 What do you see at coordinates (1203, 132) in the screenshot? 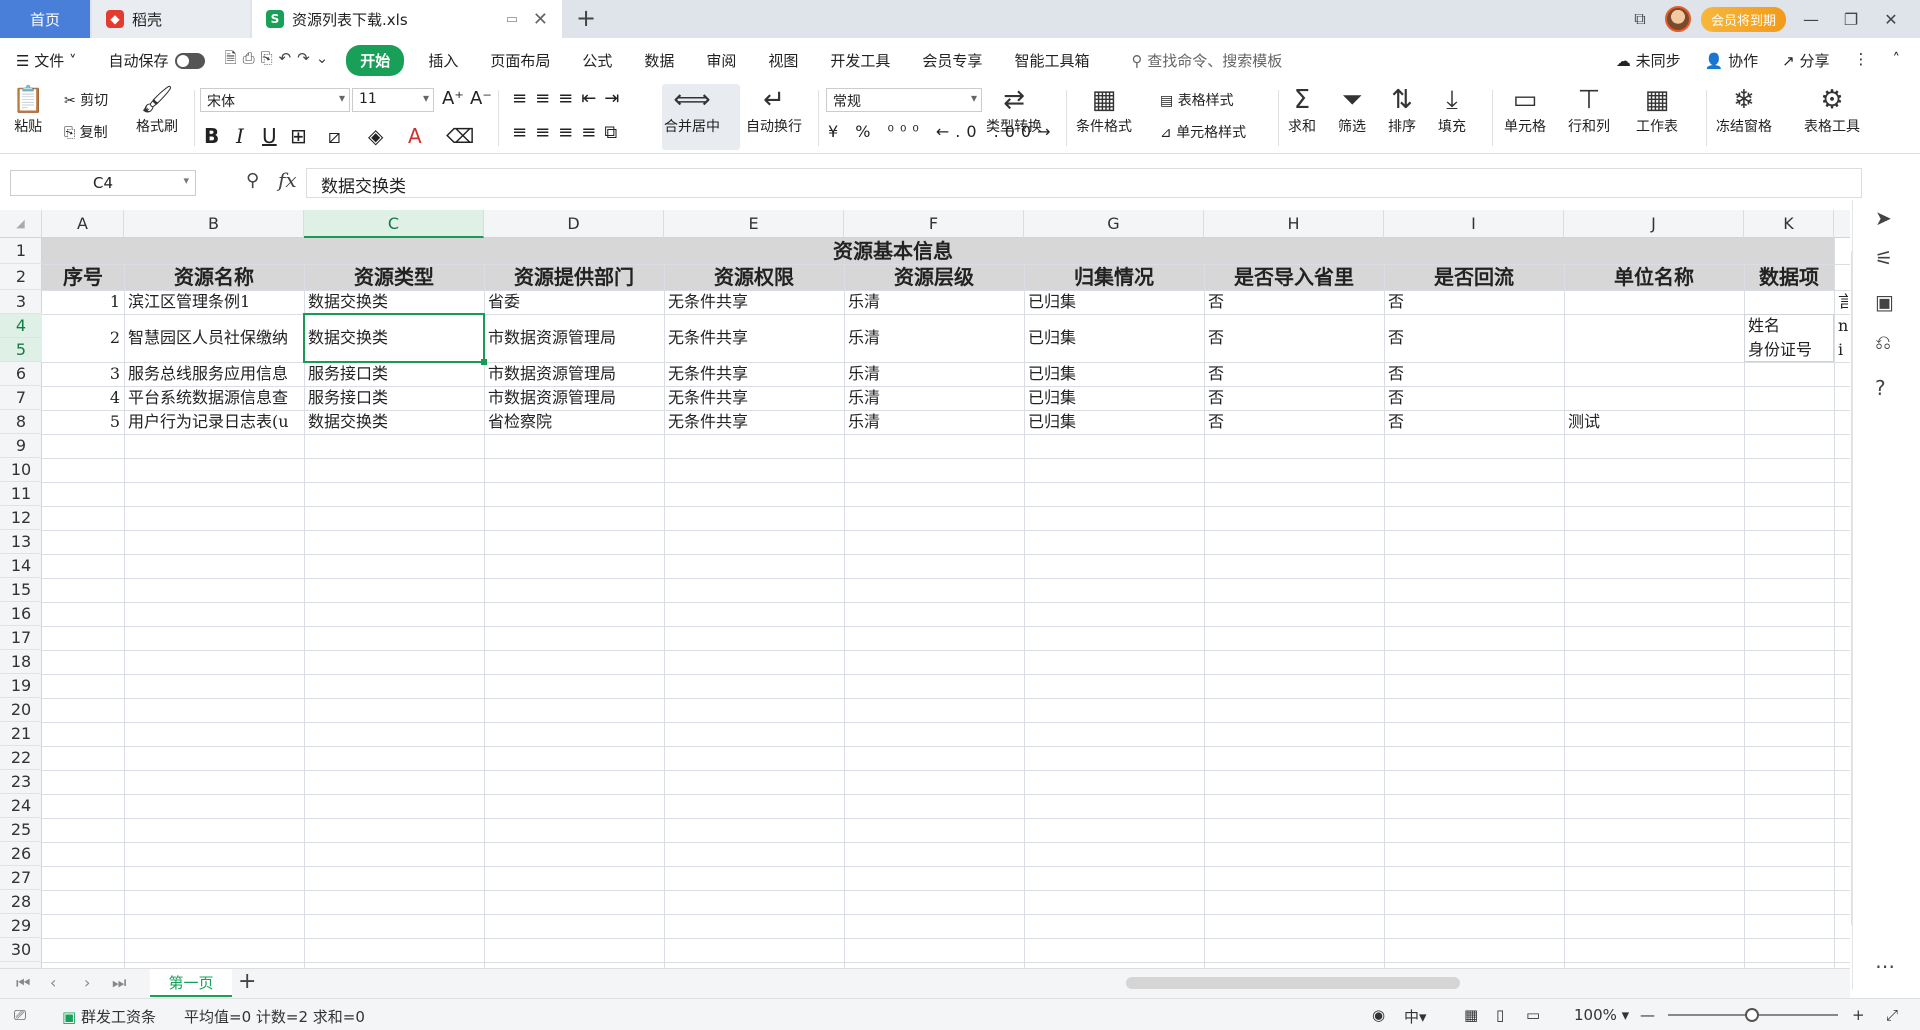
I see `cell-style-button: ⊿ 单元格样式` at bounding box center [1203, 132].